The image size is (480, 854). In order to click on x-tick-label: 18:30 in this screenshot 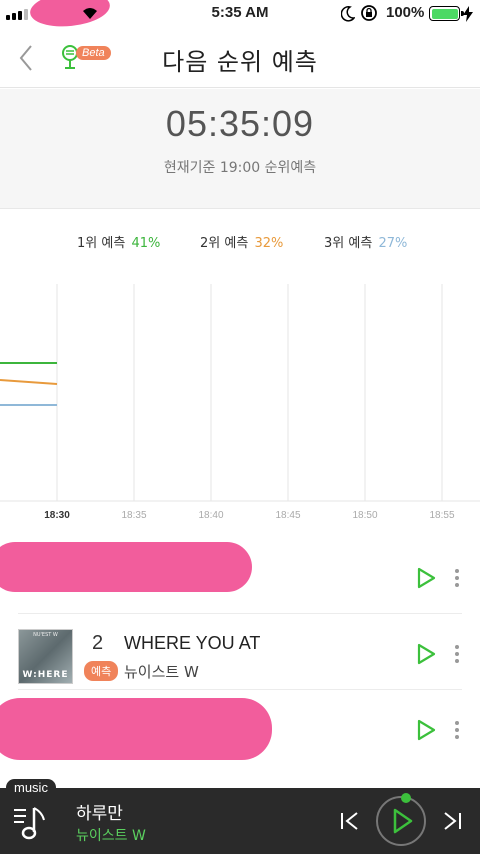, I will do `click(57, 515)`.